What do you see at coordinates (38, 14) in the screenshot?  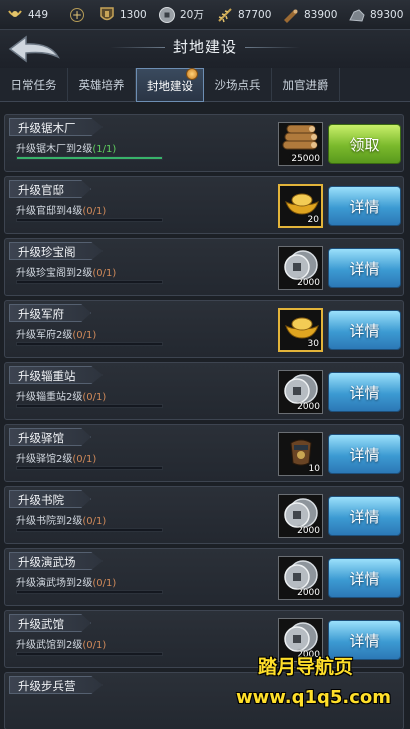 I see `resource-value: 449` at bounding box center [38, 14].